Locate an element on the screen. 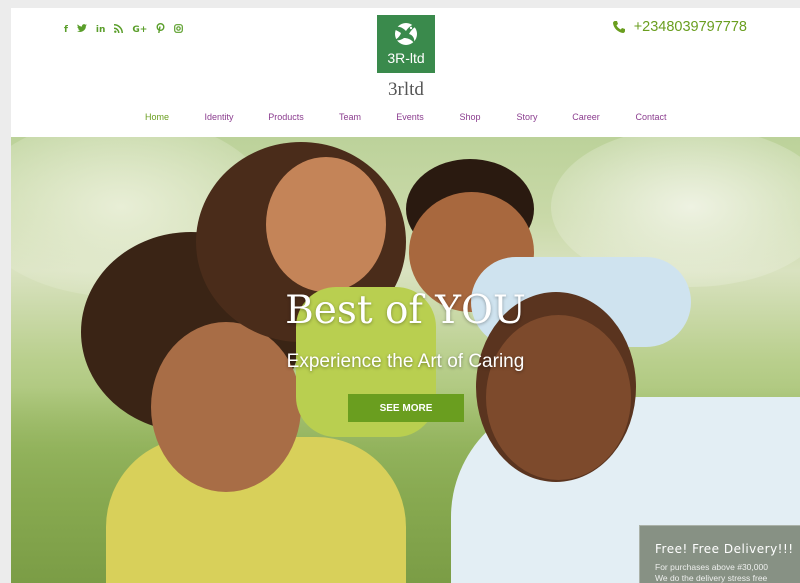  pinterest-icon is located at coordinates (160, 29).